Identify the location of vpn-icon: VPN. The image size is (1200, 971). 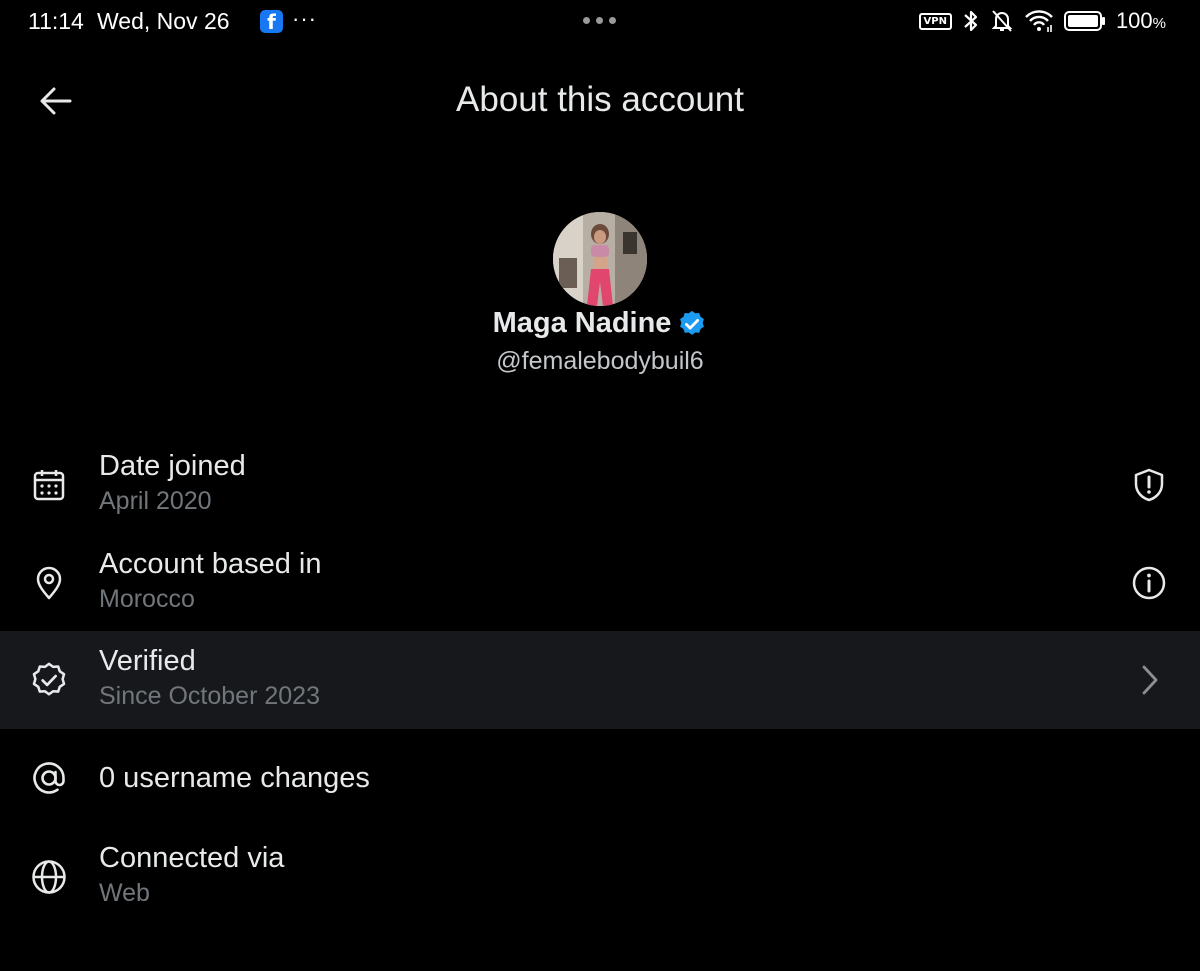
(935, 21).